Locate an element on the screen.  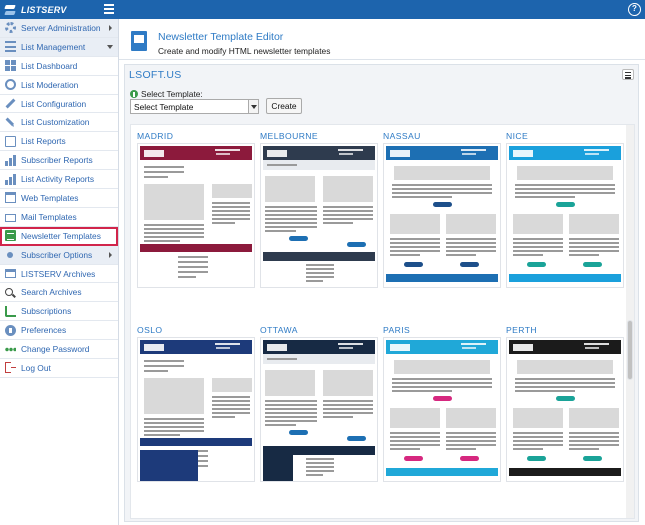
template-name: PARIS is located at coordinates (442, 331).